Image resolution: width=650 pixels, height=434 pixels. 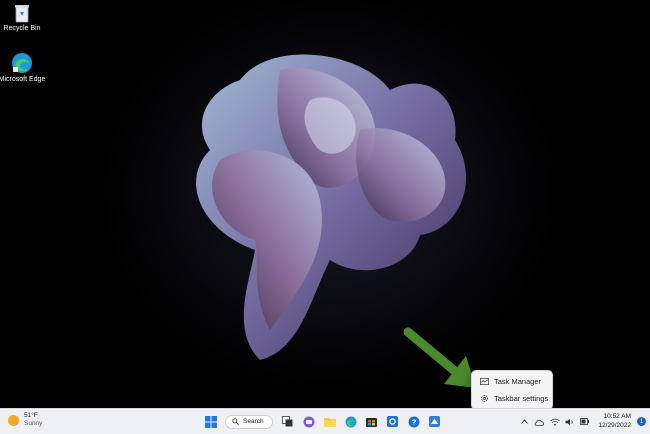 I want to click on edge-taskbar-button, so click(x=350, y=421).